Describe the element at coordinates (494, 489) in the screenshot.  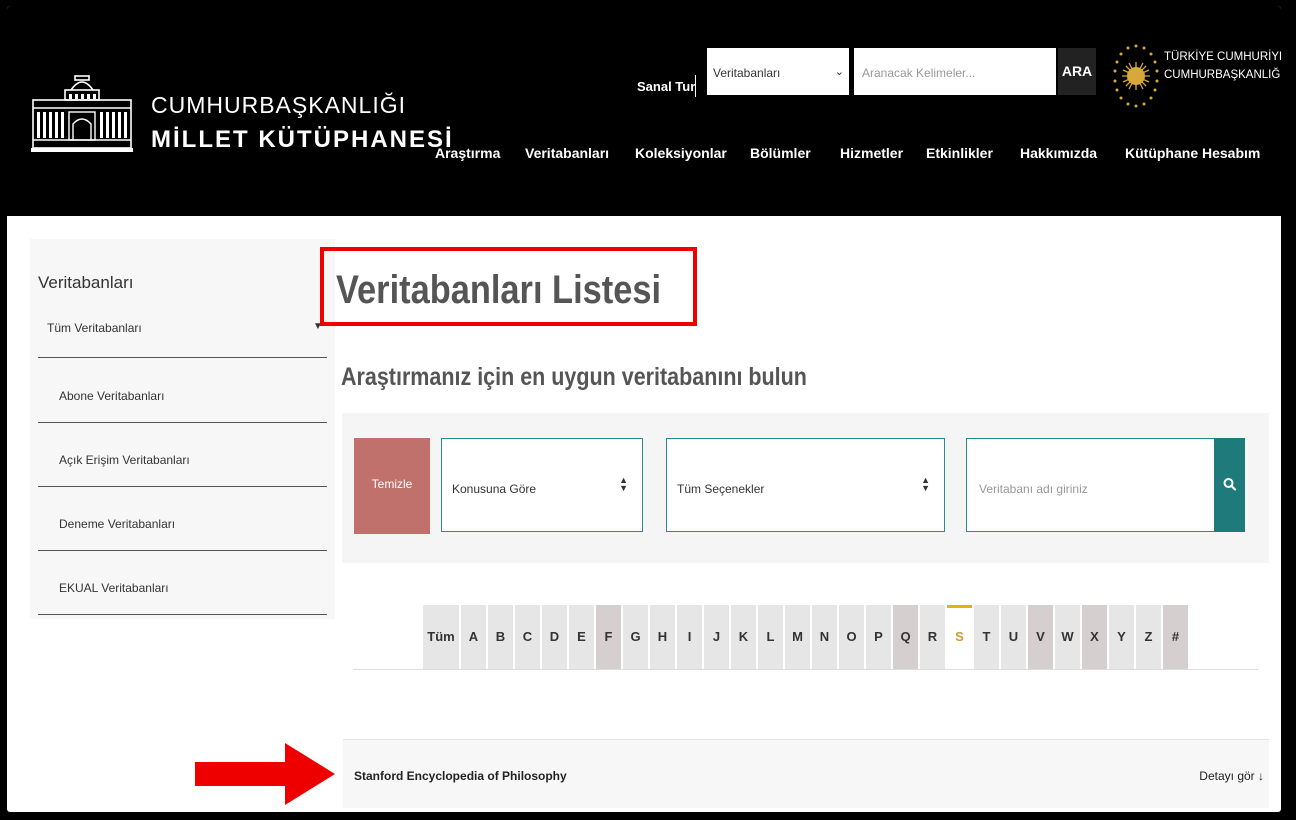
I see `subject-select-value: Konusuna Göre` at that location.